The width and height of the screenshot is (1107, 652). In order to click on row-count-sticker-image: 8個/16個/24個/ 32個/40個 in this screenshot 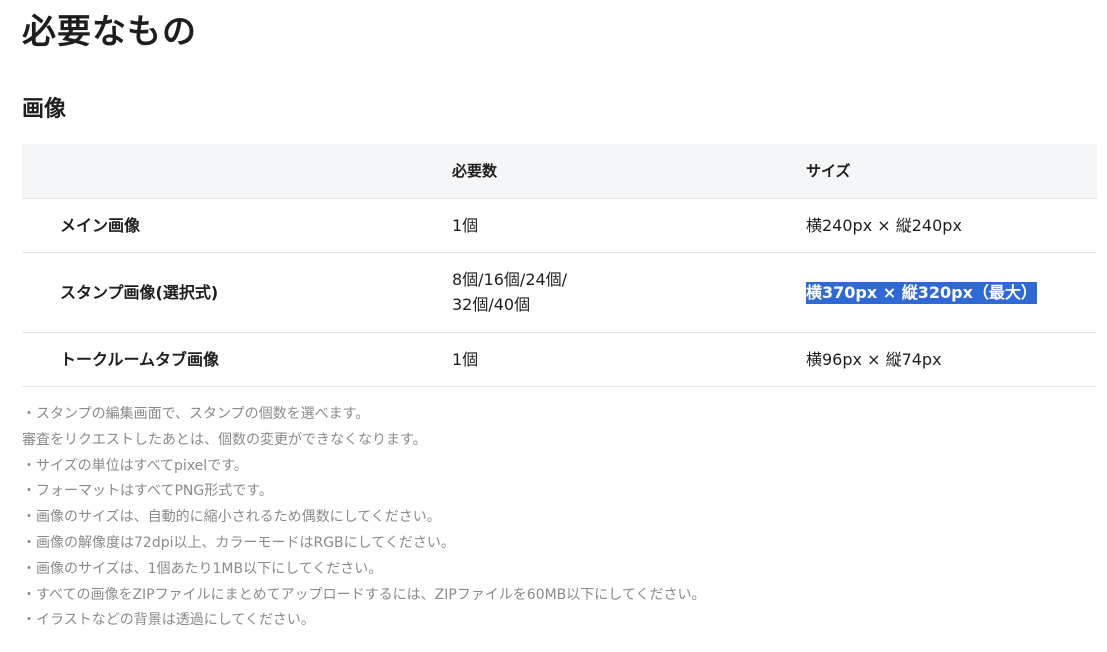, I will do `click(629, 292)`.